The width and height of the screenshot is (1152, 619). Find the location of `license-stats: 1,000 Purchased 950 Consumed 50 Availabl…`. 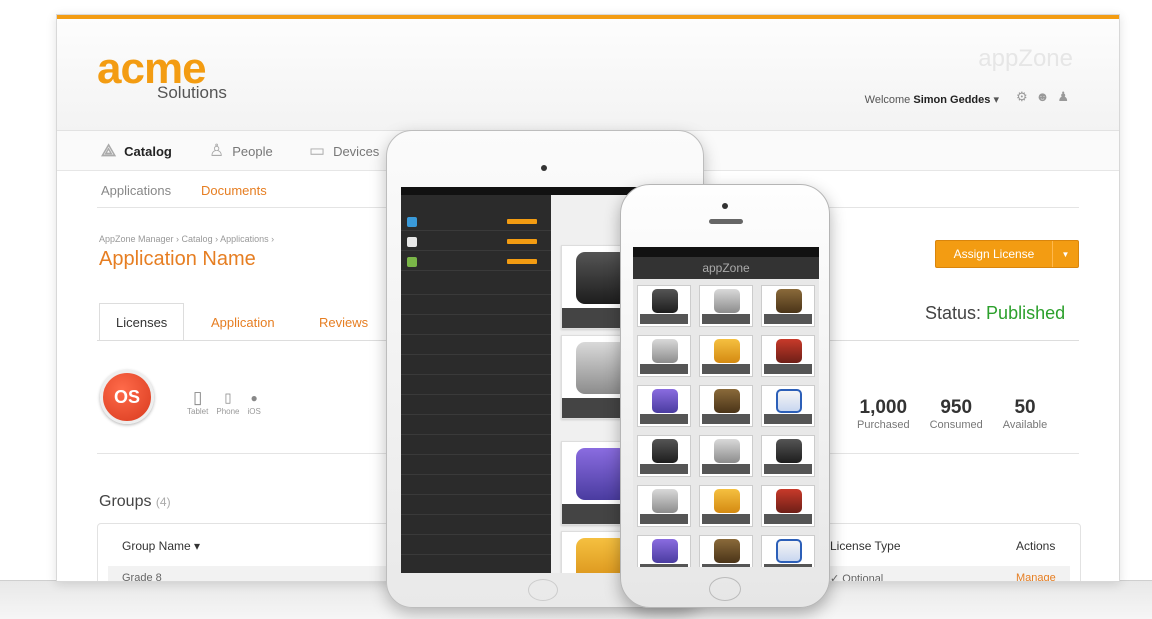

license-stats: 1,000 Purchased 950 Consumed 50 Availabl… is located at coordinates (952, 414).